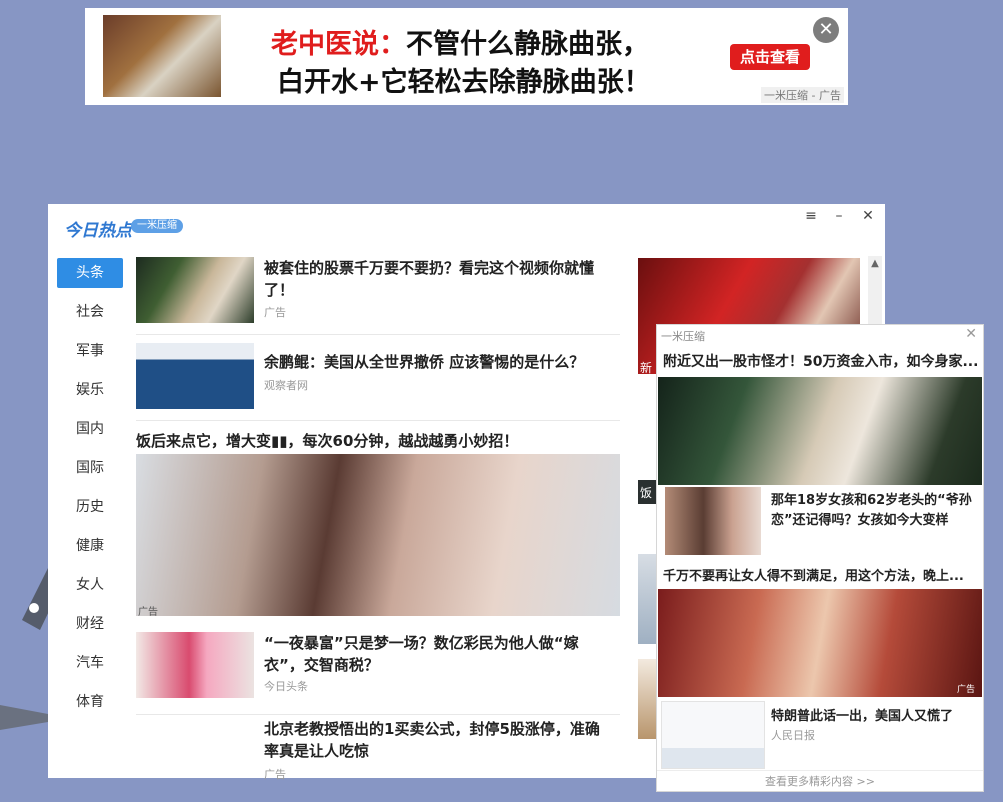  What do you see at coordinates (378, 535) in the screenshot?
I see `big-item-image` at bounding box center [378, 535].